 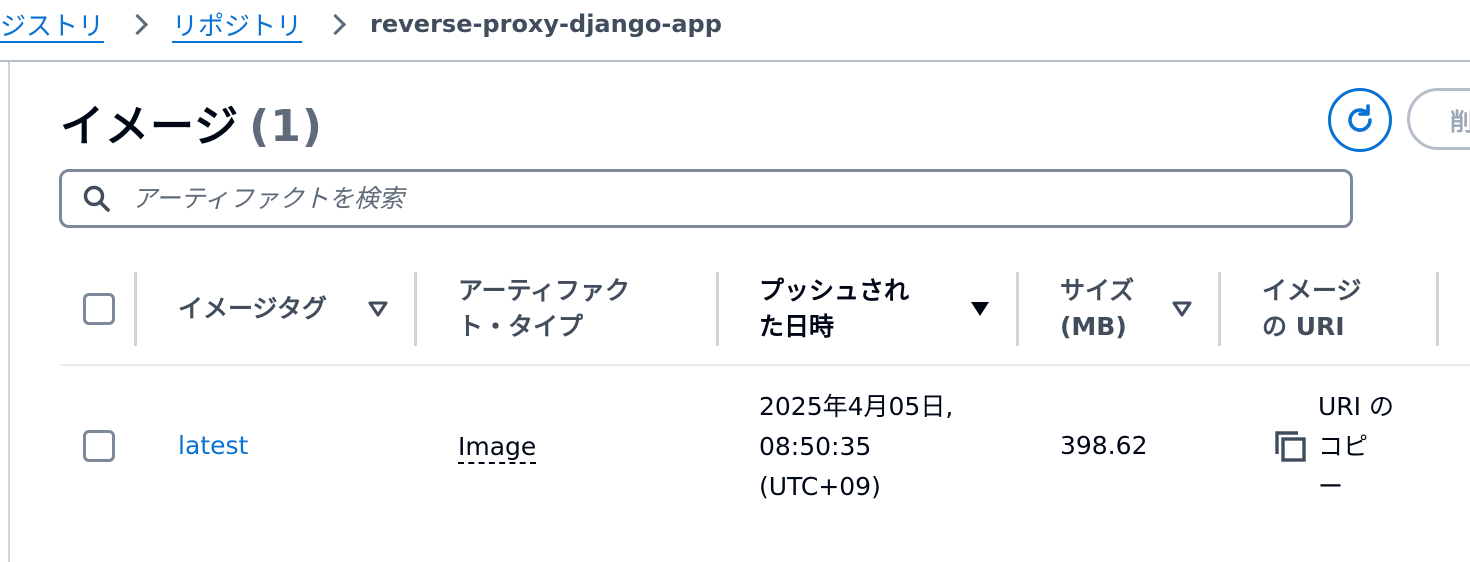 What do you see at coordinates (253, 308) in the screenshot?
I see `column-header-label: イメージタグ` at bounding box center [253, 308].